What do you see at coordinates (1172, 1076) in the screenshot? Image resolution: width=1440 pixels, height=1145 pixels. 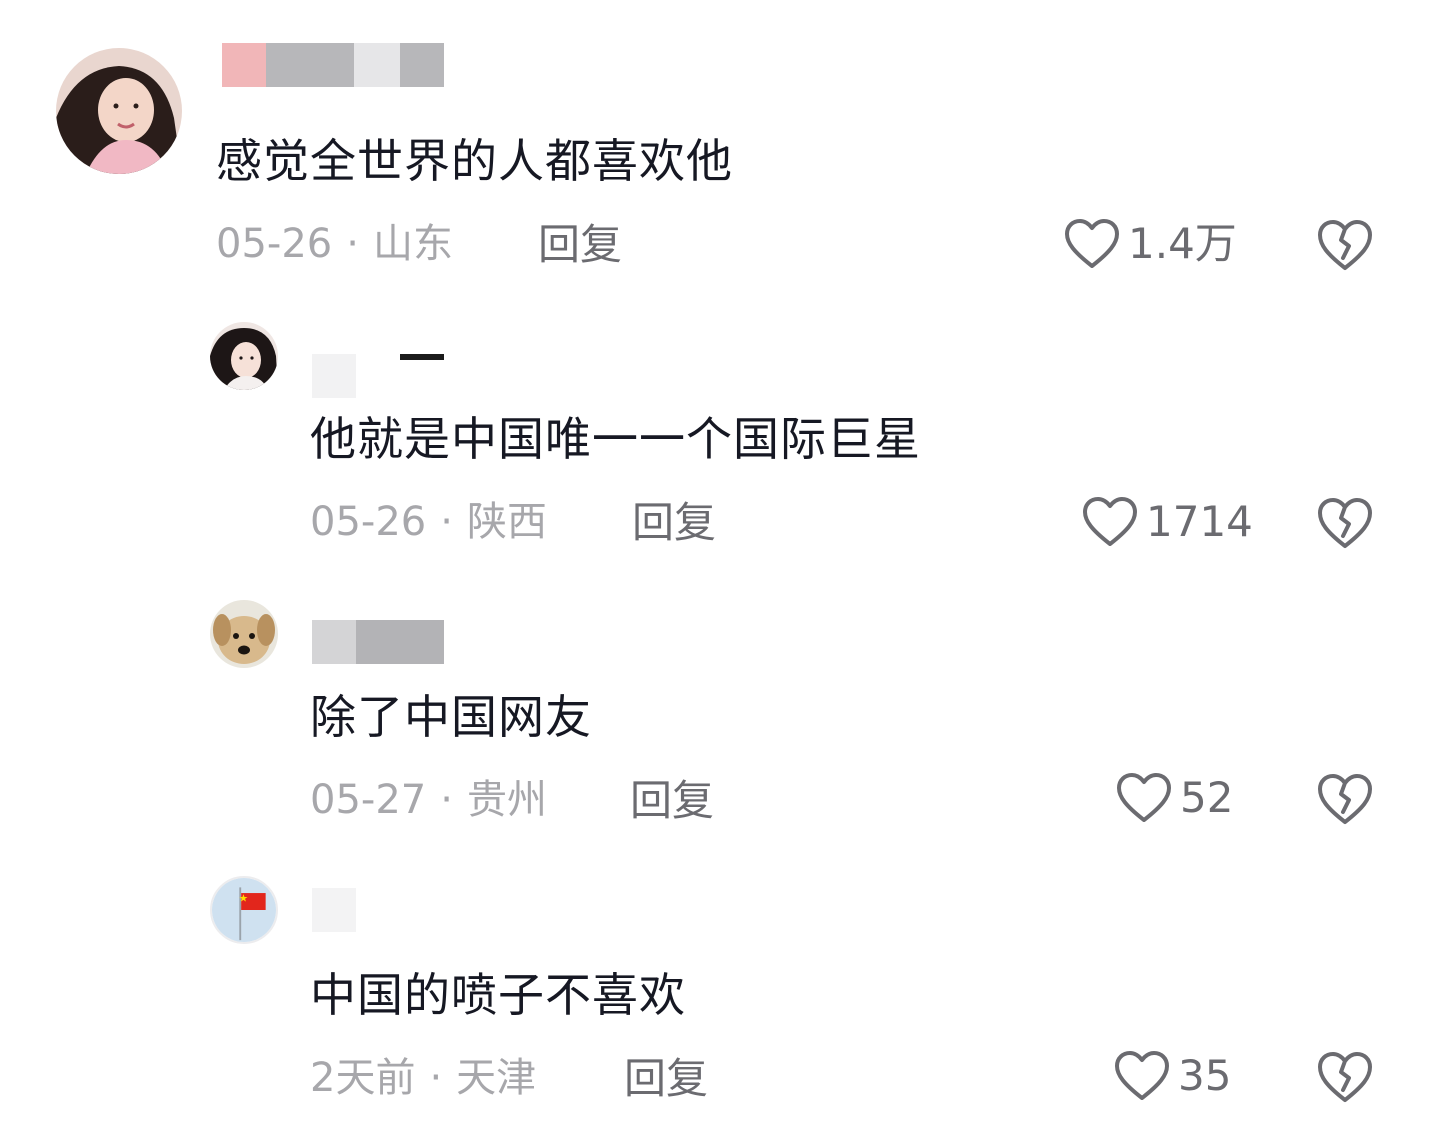 I see `like-button: 35` at bounding box center [1172, 1076].